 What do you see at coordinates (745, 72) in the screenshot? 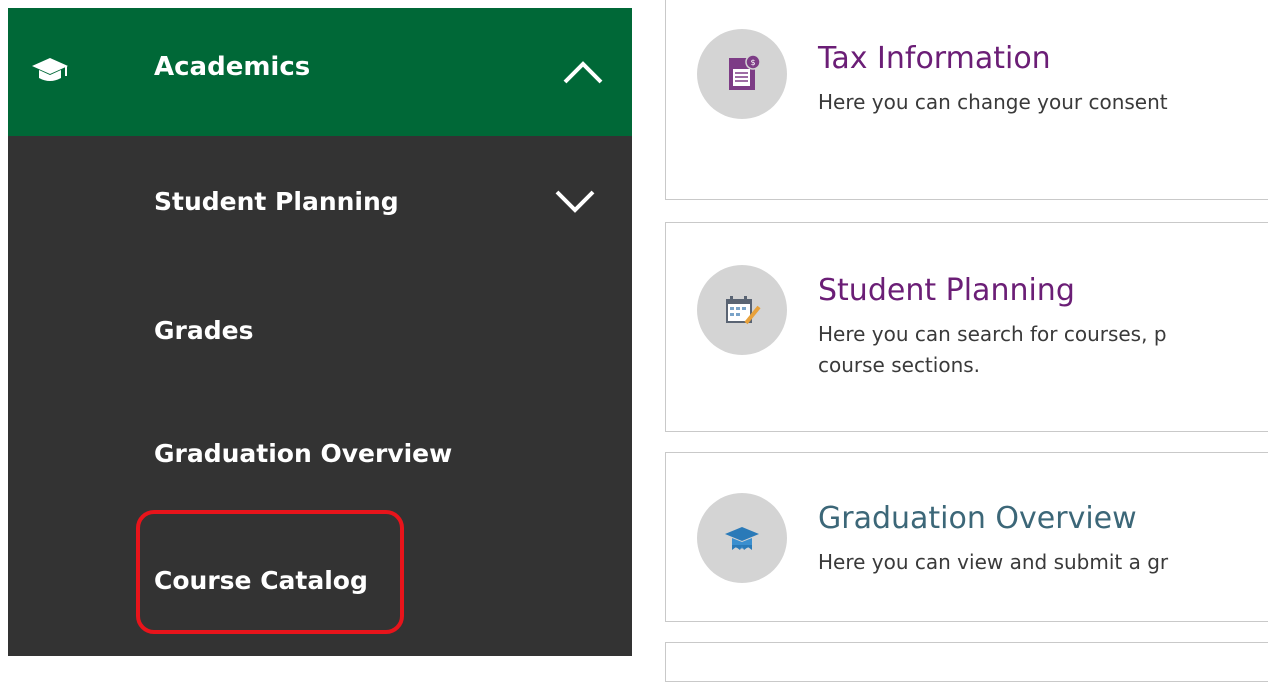
I see `tax-document-icon: $` at bounding box center [745, 72].